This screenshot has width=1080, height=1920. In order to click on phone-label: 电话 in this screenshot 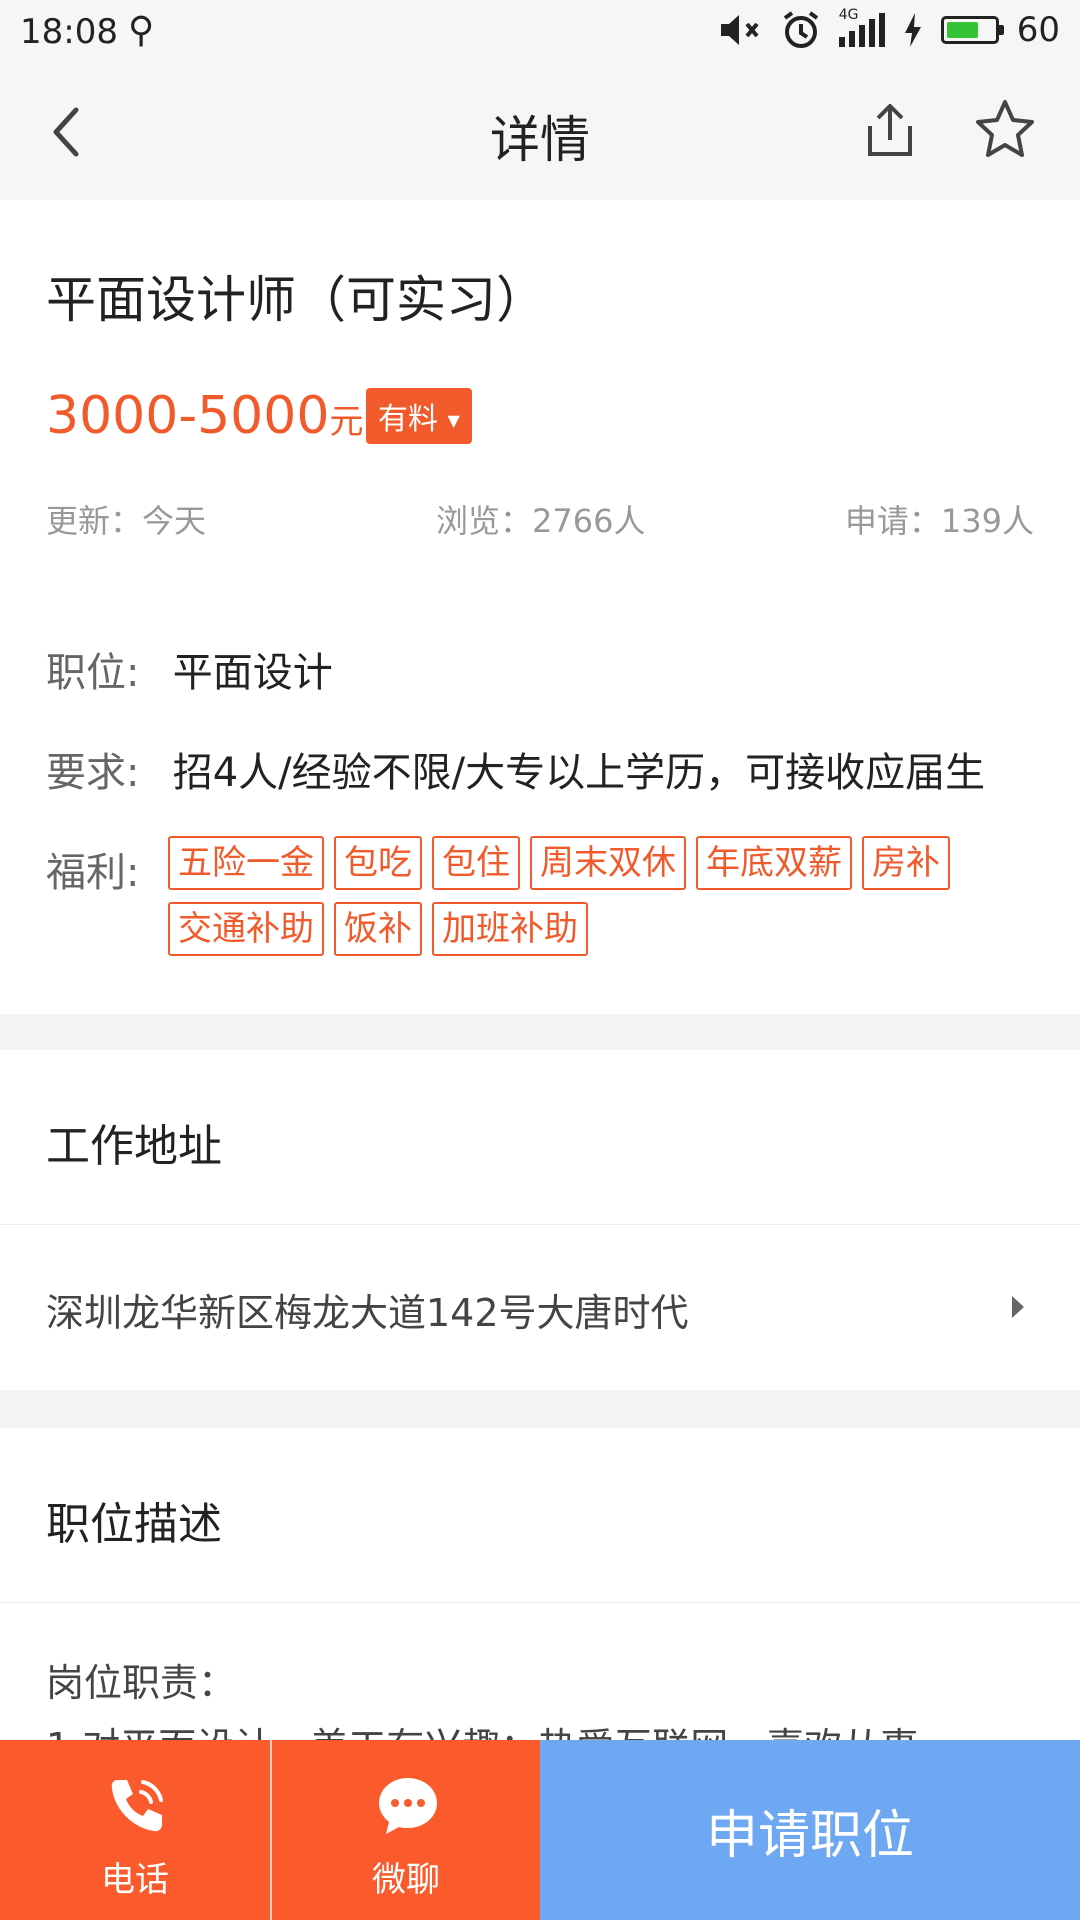, I will do `click(135, 1880)`.